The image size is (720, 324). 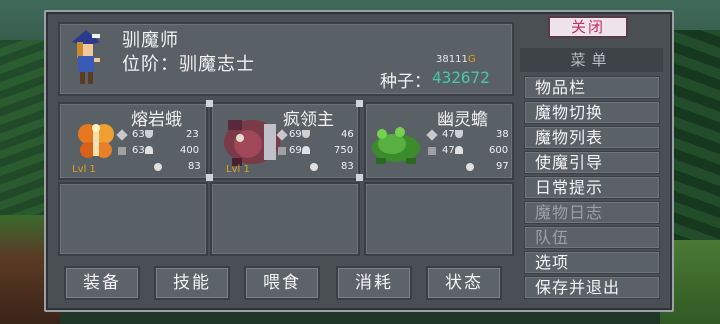 I want to click on food-value: 97, so click(x=502, y=166).